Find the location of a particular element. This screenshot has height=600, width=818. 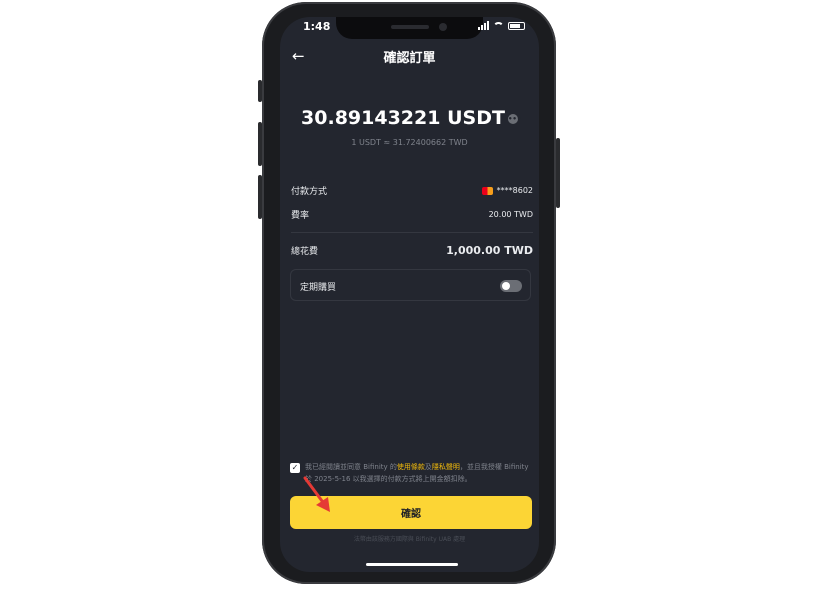

total-row: 總花費 1,000.00 TWD is located at coordinates (412, 250).